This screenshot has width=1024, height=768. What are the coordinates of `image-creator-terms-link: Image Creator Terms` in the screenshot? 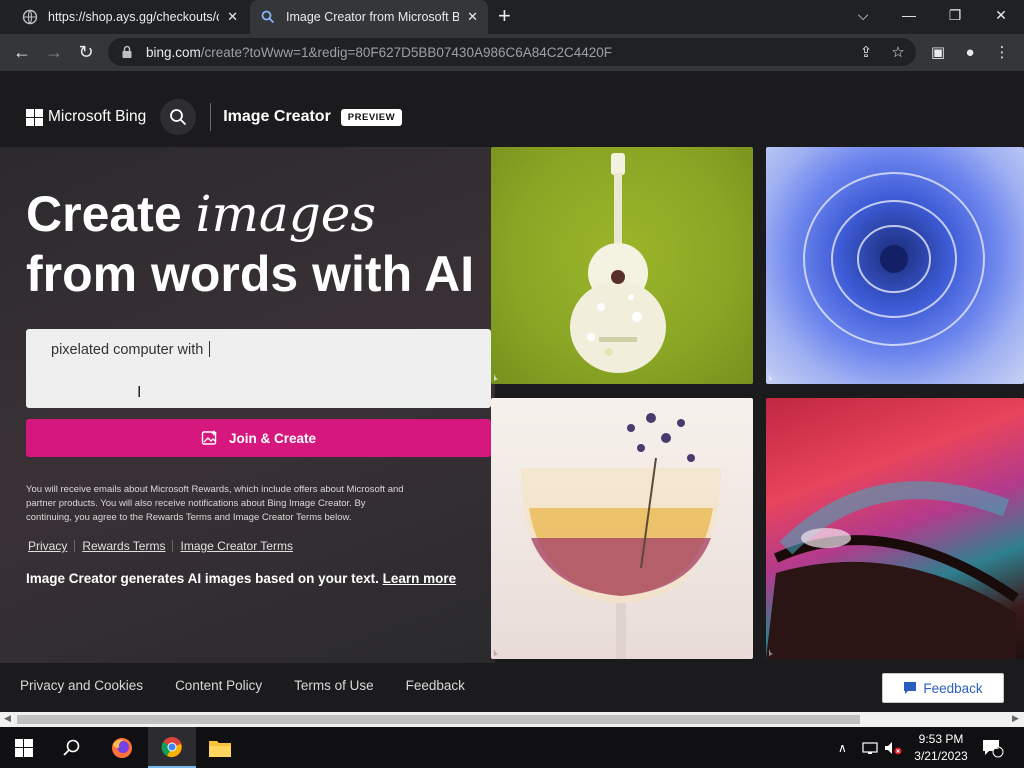 It's located at (236, 546).